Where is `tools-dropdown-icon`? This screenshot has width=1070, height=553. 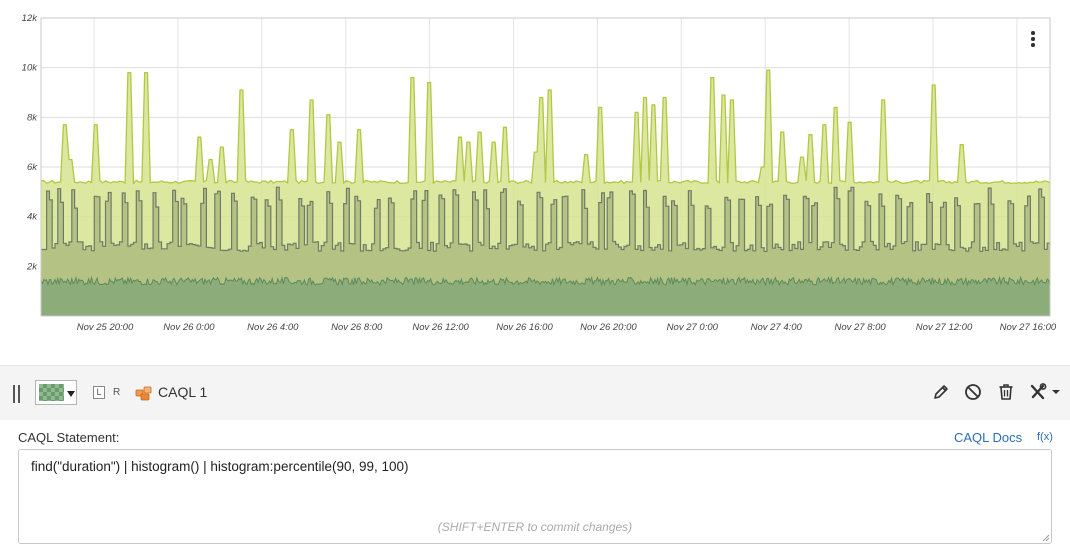 tools-dropdown-icon is located at coordinates (1045, 392).